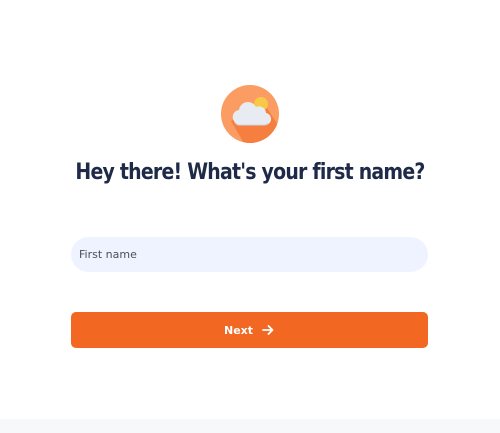 The image size is (500, 433). I want to click on weather-logo, so click(250, 114).